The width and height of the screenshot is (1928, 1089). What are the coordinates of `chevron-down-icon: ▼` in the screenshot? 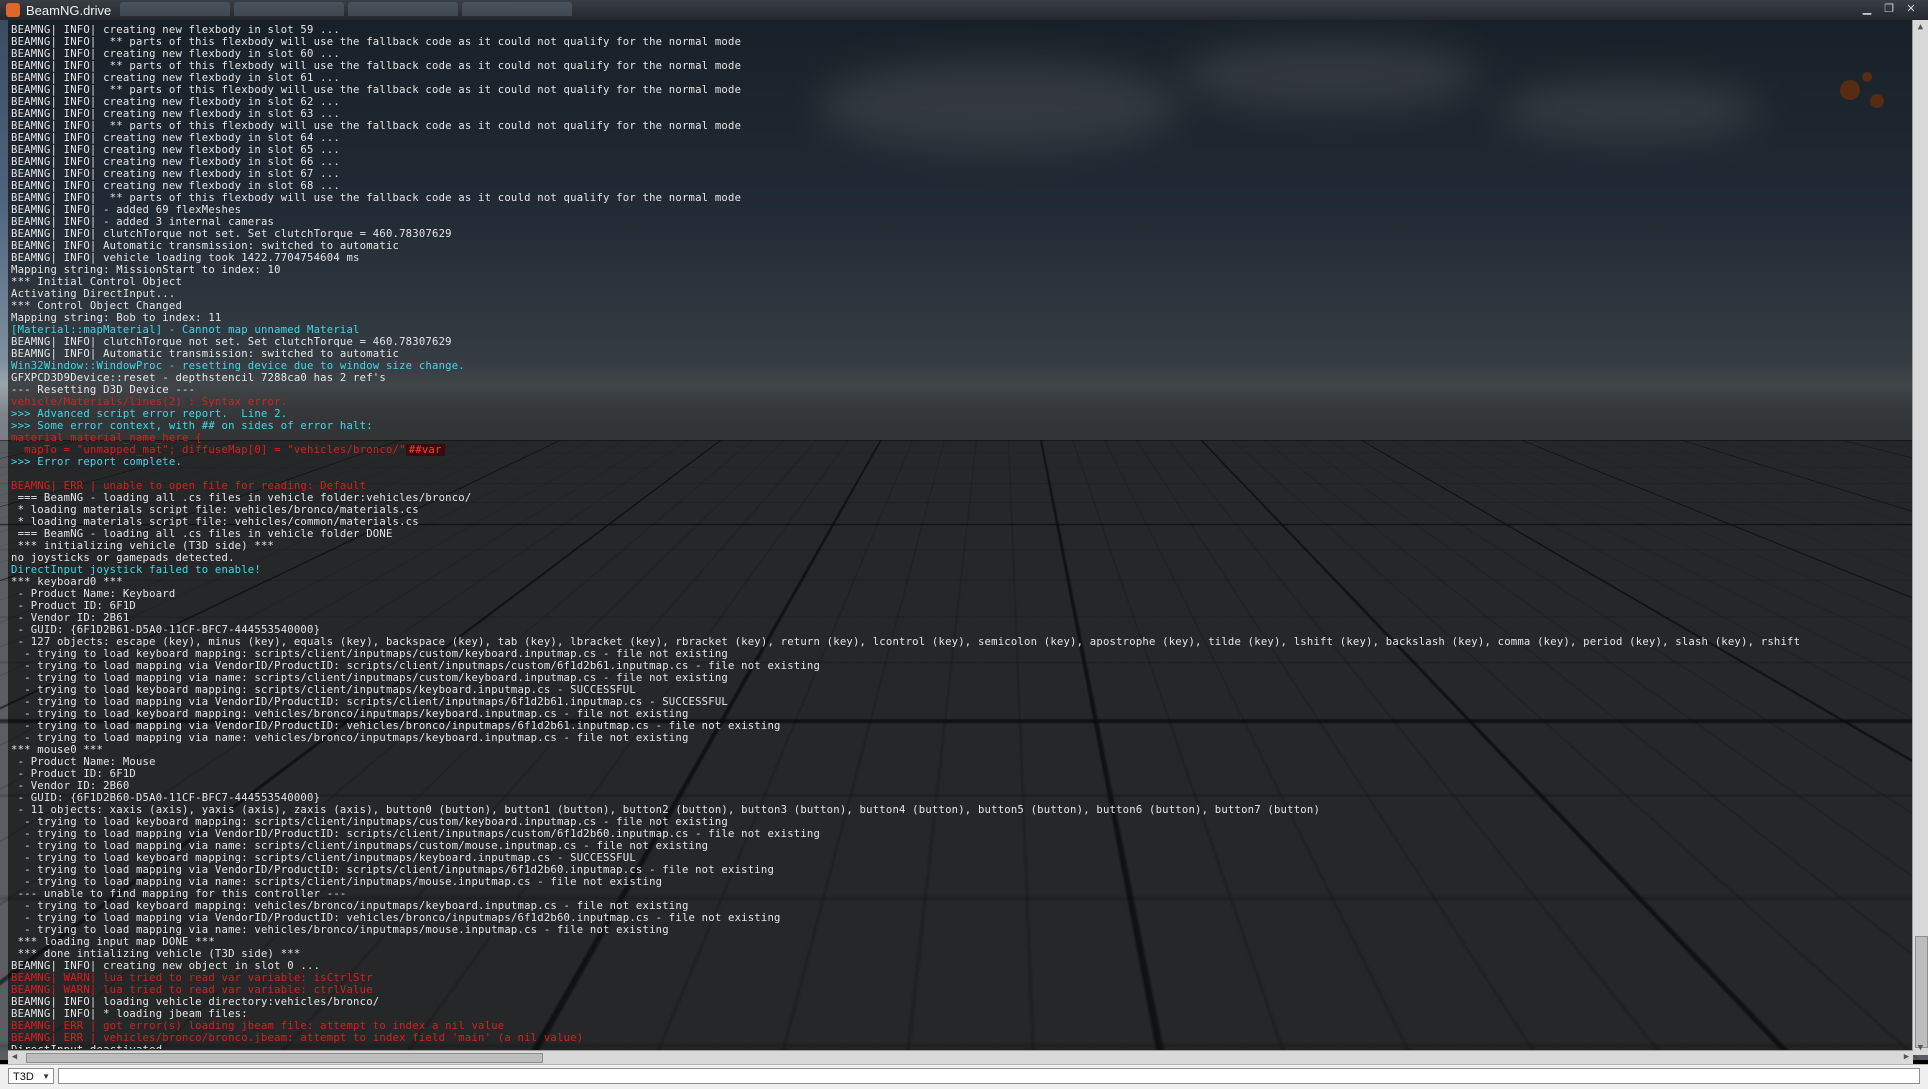 It's located at (46, 1076).